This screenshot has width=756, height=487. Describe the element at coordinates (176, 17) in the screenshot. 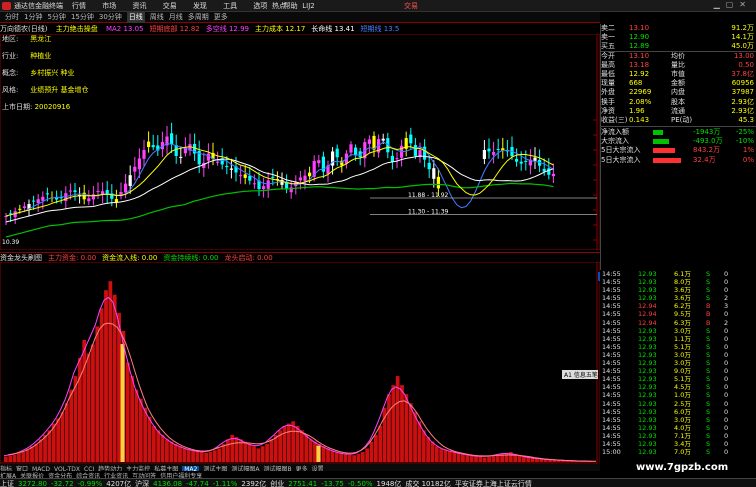

I see `period-tab: 月线` at that location.